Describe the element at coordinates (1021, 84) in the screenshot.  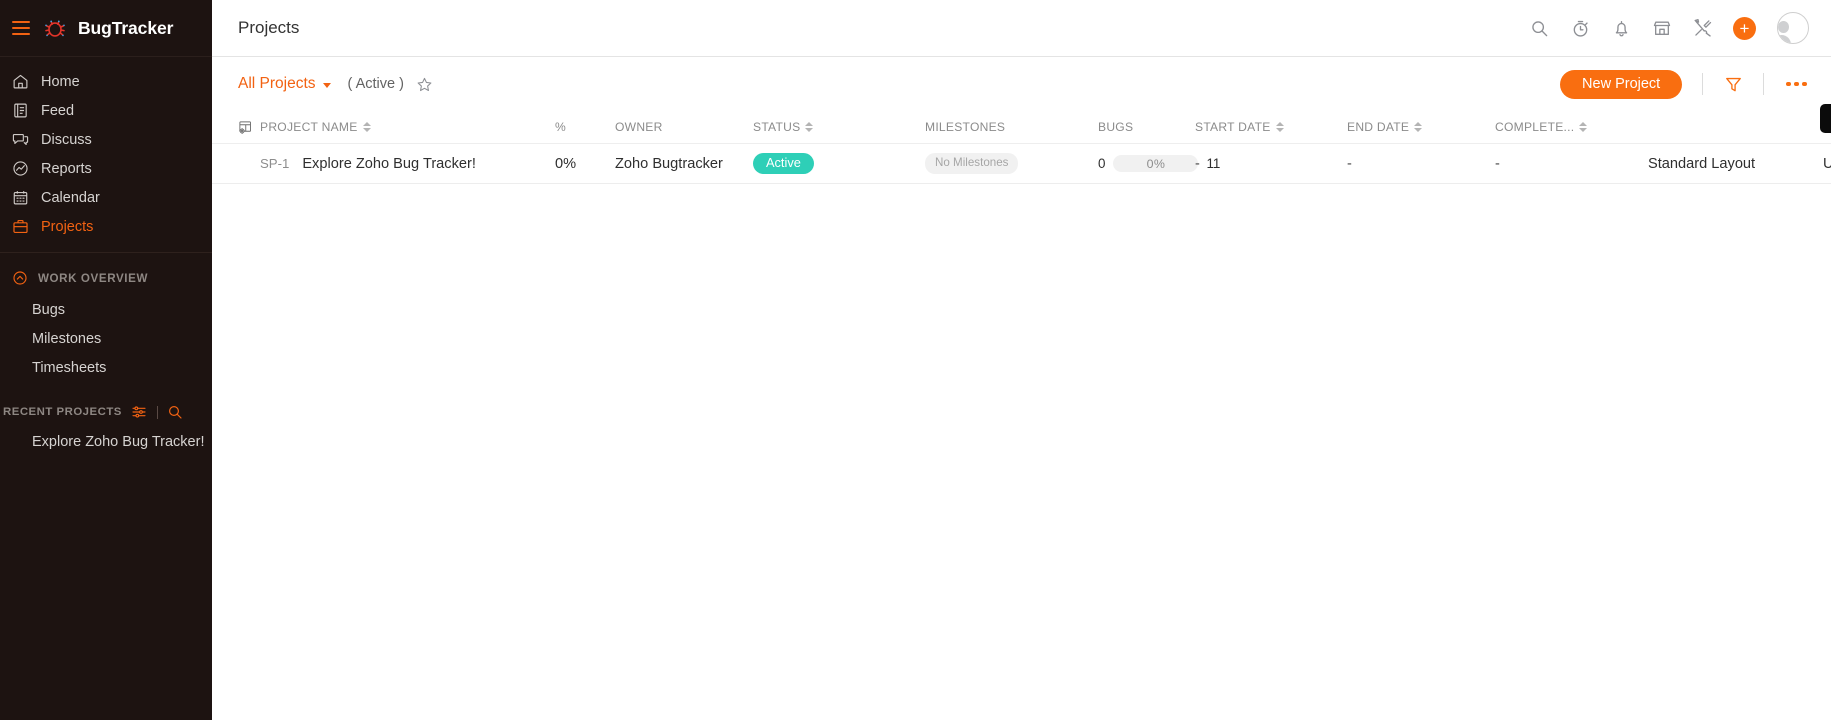
I see `projects-toolbar: All Projects ( Active ) New Project` at that location.